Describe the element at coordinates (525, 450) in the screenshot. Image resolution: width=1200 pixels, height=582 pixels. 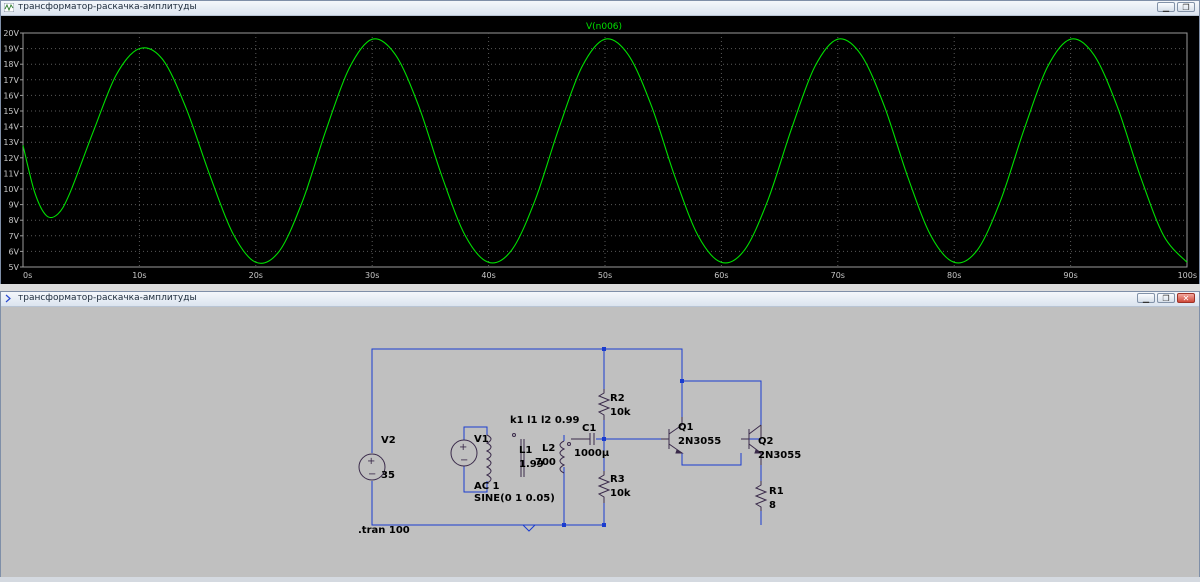
I see `l1-name: L1` at that location.